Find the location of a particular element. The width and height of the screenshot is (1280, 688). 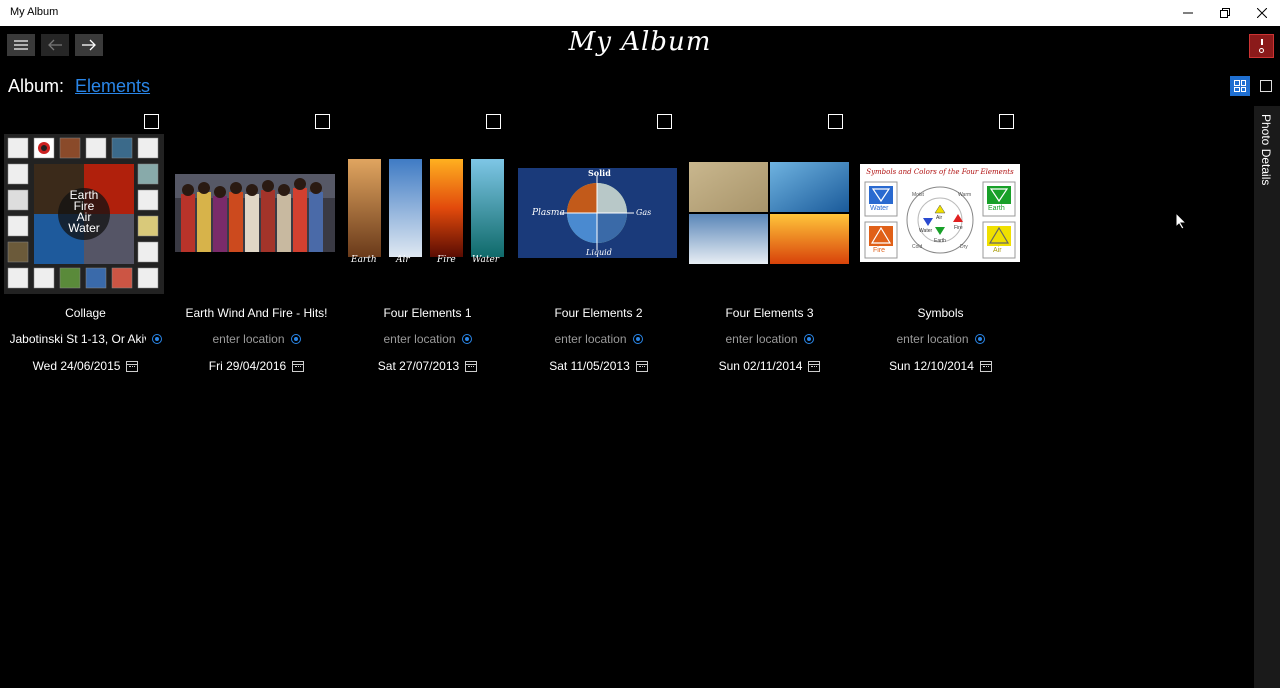

photo-date: Sat 27/07/2013 is located at coordinates (427, 366).